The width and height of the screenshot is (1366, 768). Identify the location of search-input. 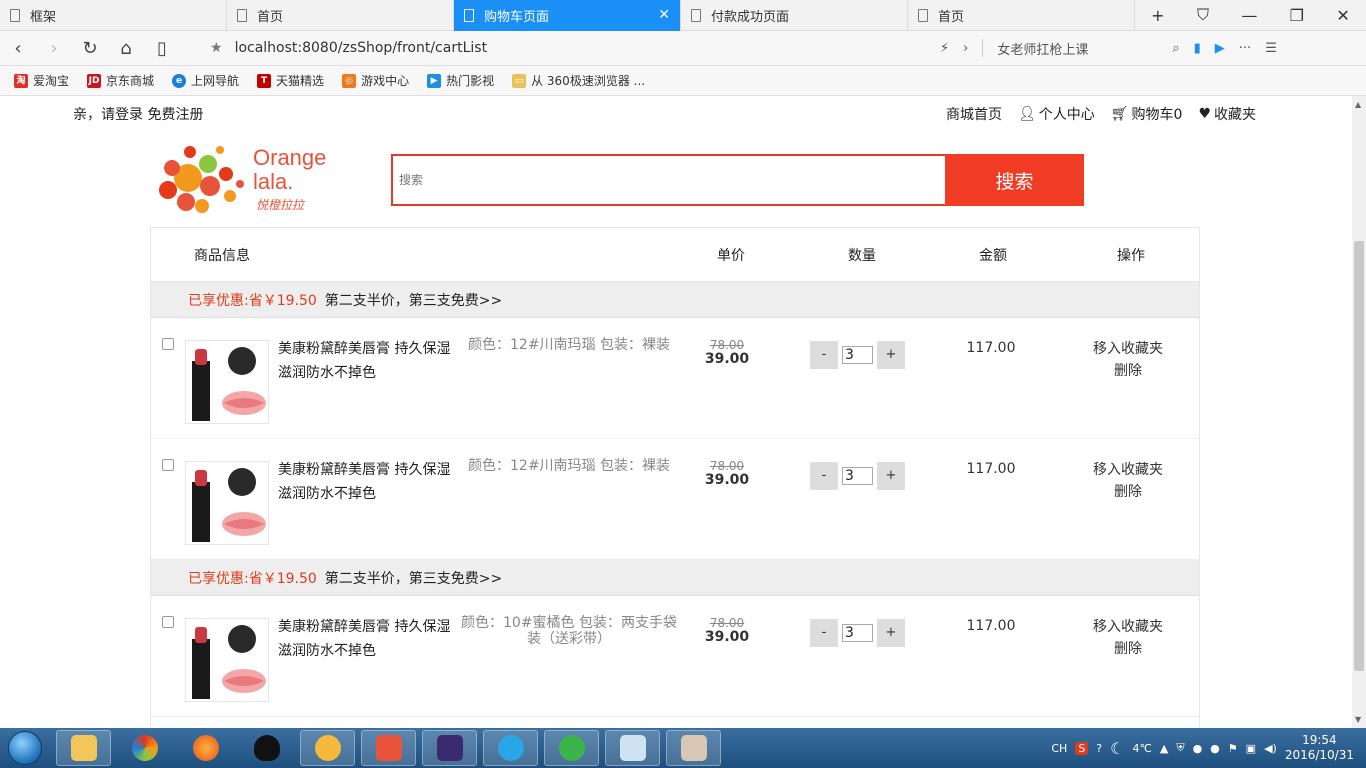
(668, 180).